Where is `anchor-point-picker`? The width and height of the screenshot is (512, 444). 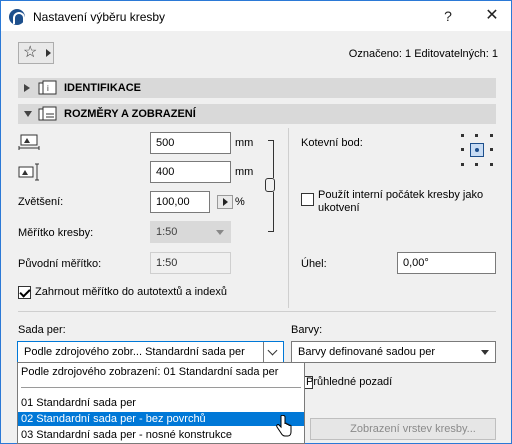
anchor-point-picker is located at coordinates (477, 150).